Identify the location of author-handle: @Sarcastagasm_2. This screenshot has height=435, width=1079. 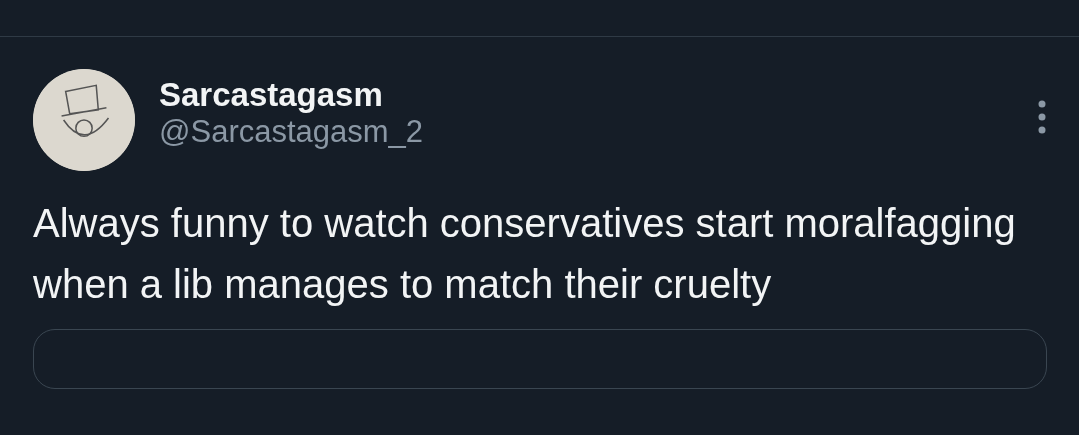
(598, 132).